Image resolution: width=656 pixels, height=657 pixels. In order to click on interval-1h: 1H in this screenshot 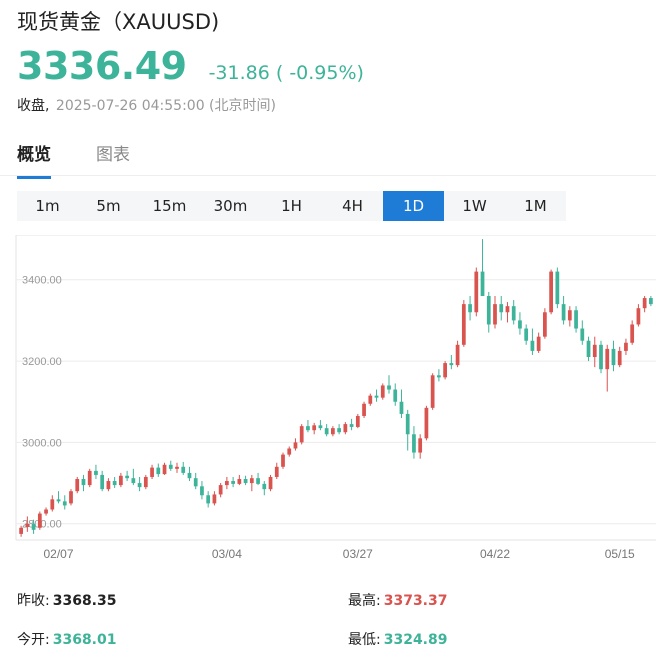, I will do `click(291, 206)`.